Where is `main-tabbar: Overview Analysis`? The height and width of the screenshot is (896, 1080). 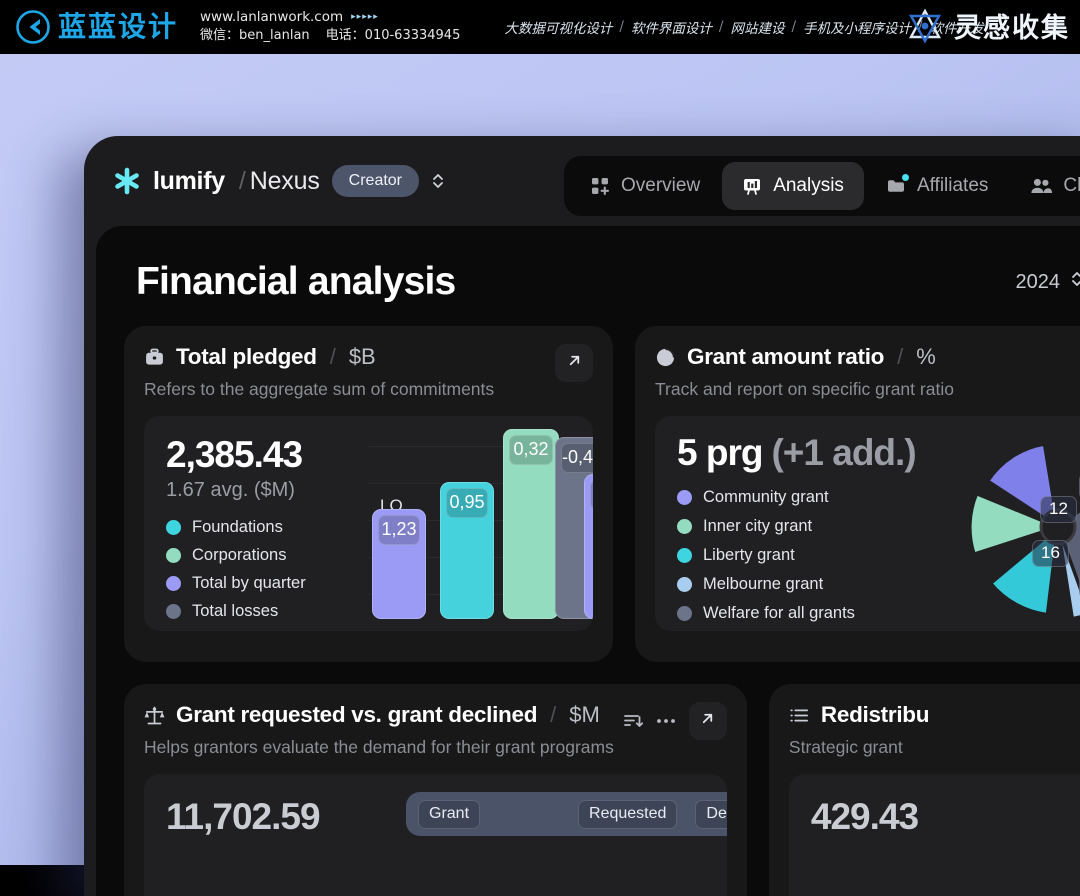 main-tabbar: Overview Analysis is located at coordinates (822, 186).